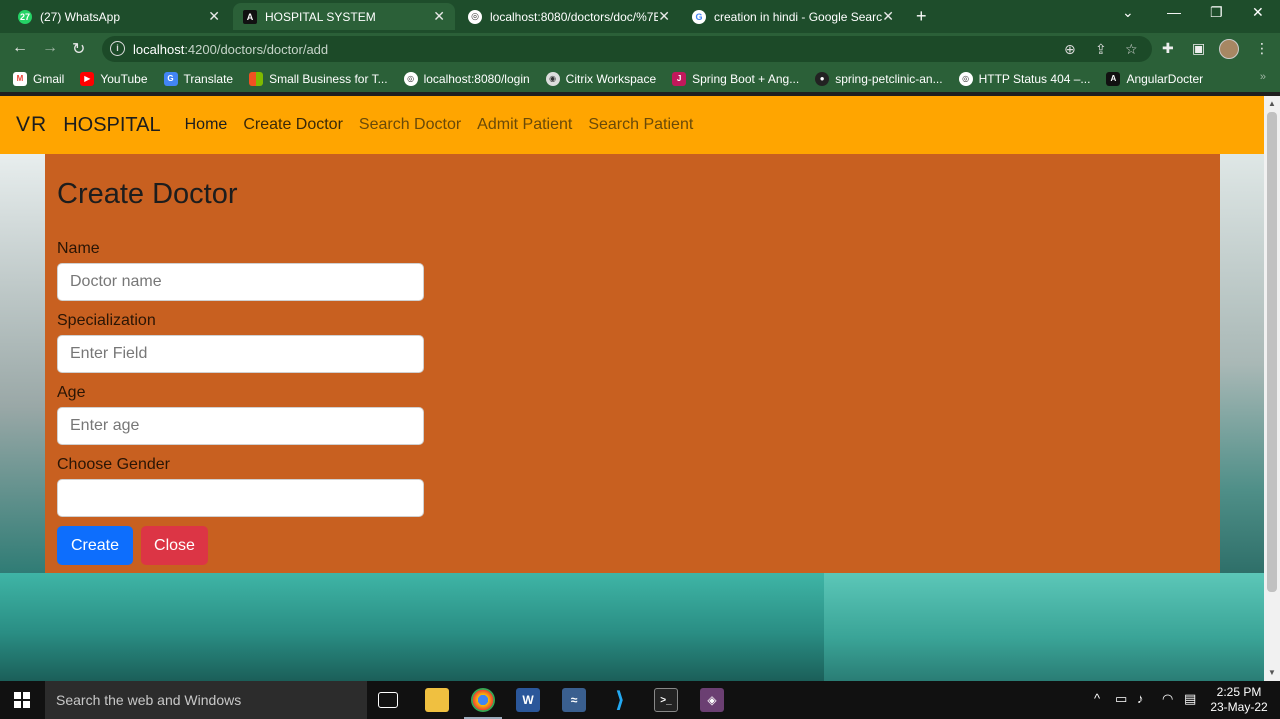 This screenshot has width=1280, height=719. Describe the element at coordinates (1272, 352) in the screenshot. I see `scrollbar-thumb` at that location.